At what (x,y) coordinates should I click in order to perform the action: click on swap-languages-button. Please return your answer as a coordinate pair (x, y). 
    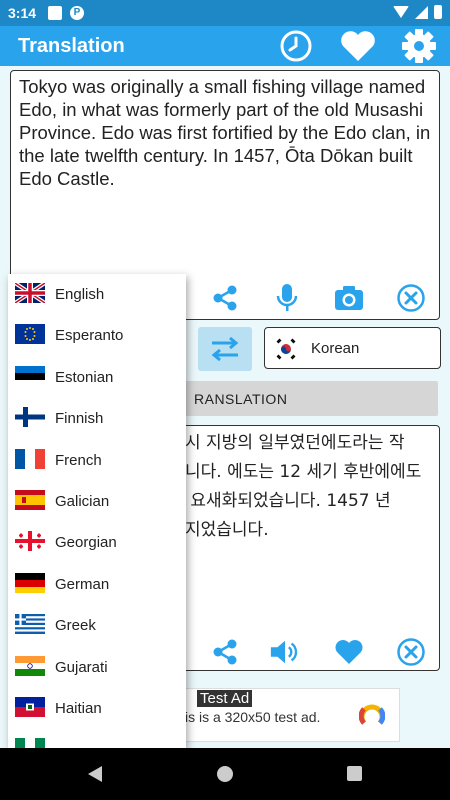
    Looking at the image, I should click on (225, 349).